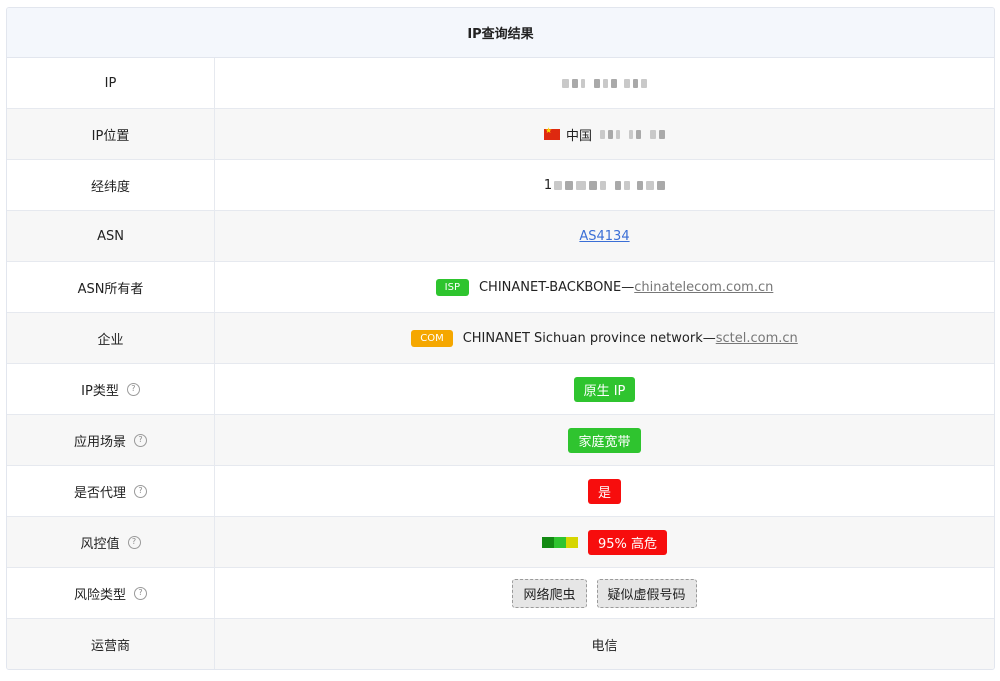 This screenshot has height=681, width=1000. What do you see at coordinates (627, 542) in the screenshot?
I see `risk-badge: 95% 高危` at bounding box center [627, 542].